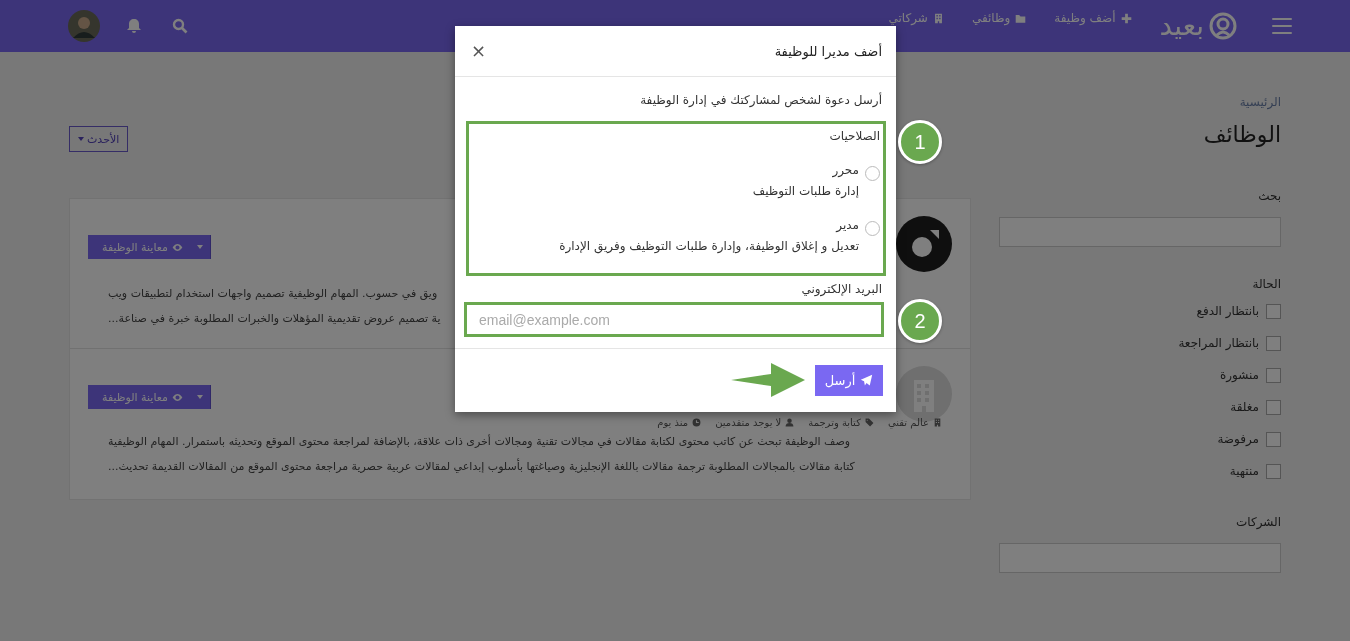  Describe the element at coordinates (1260, 102) in the screenshot. I see `breadcrumb-link: الرئيسية` at that location.